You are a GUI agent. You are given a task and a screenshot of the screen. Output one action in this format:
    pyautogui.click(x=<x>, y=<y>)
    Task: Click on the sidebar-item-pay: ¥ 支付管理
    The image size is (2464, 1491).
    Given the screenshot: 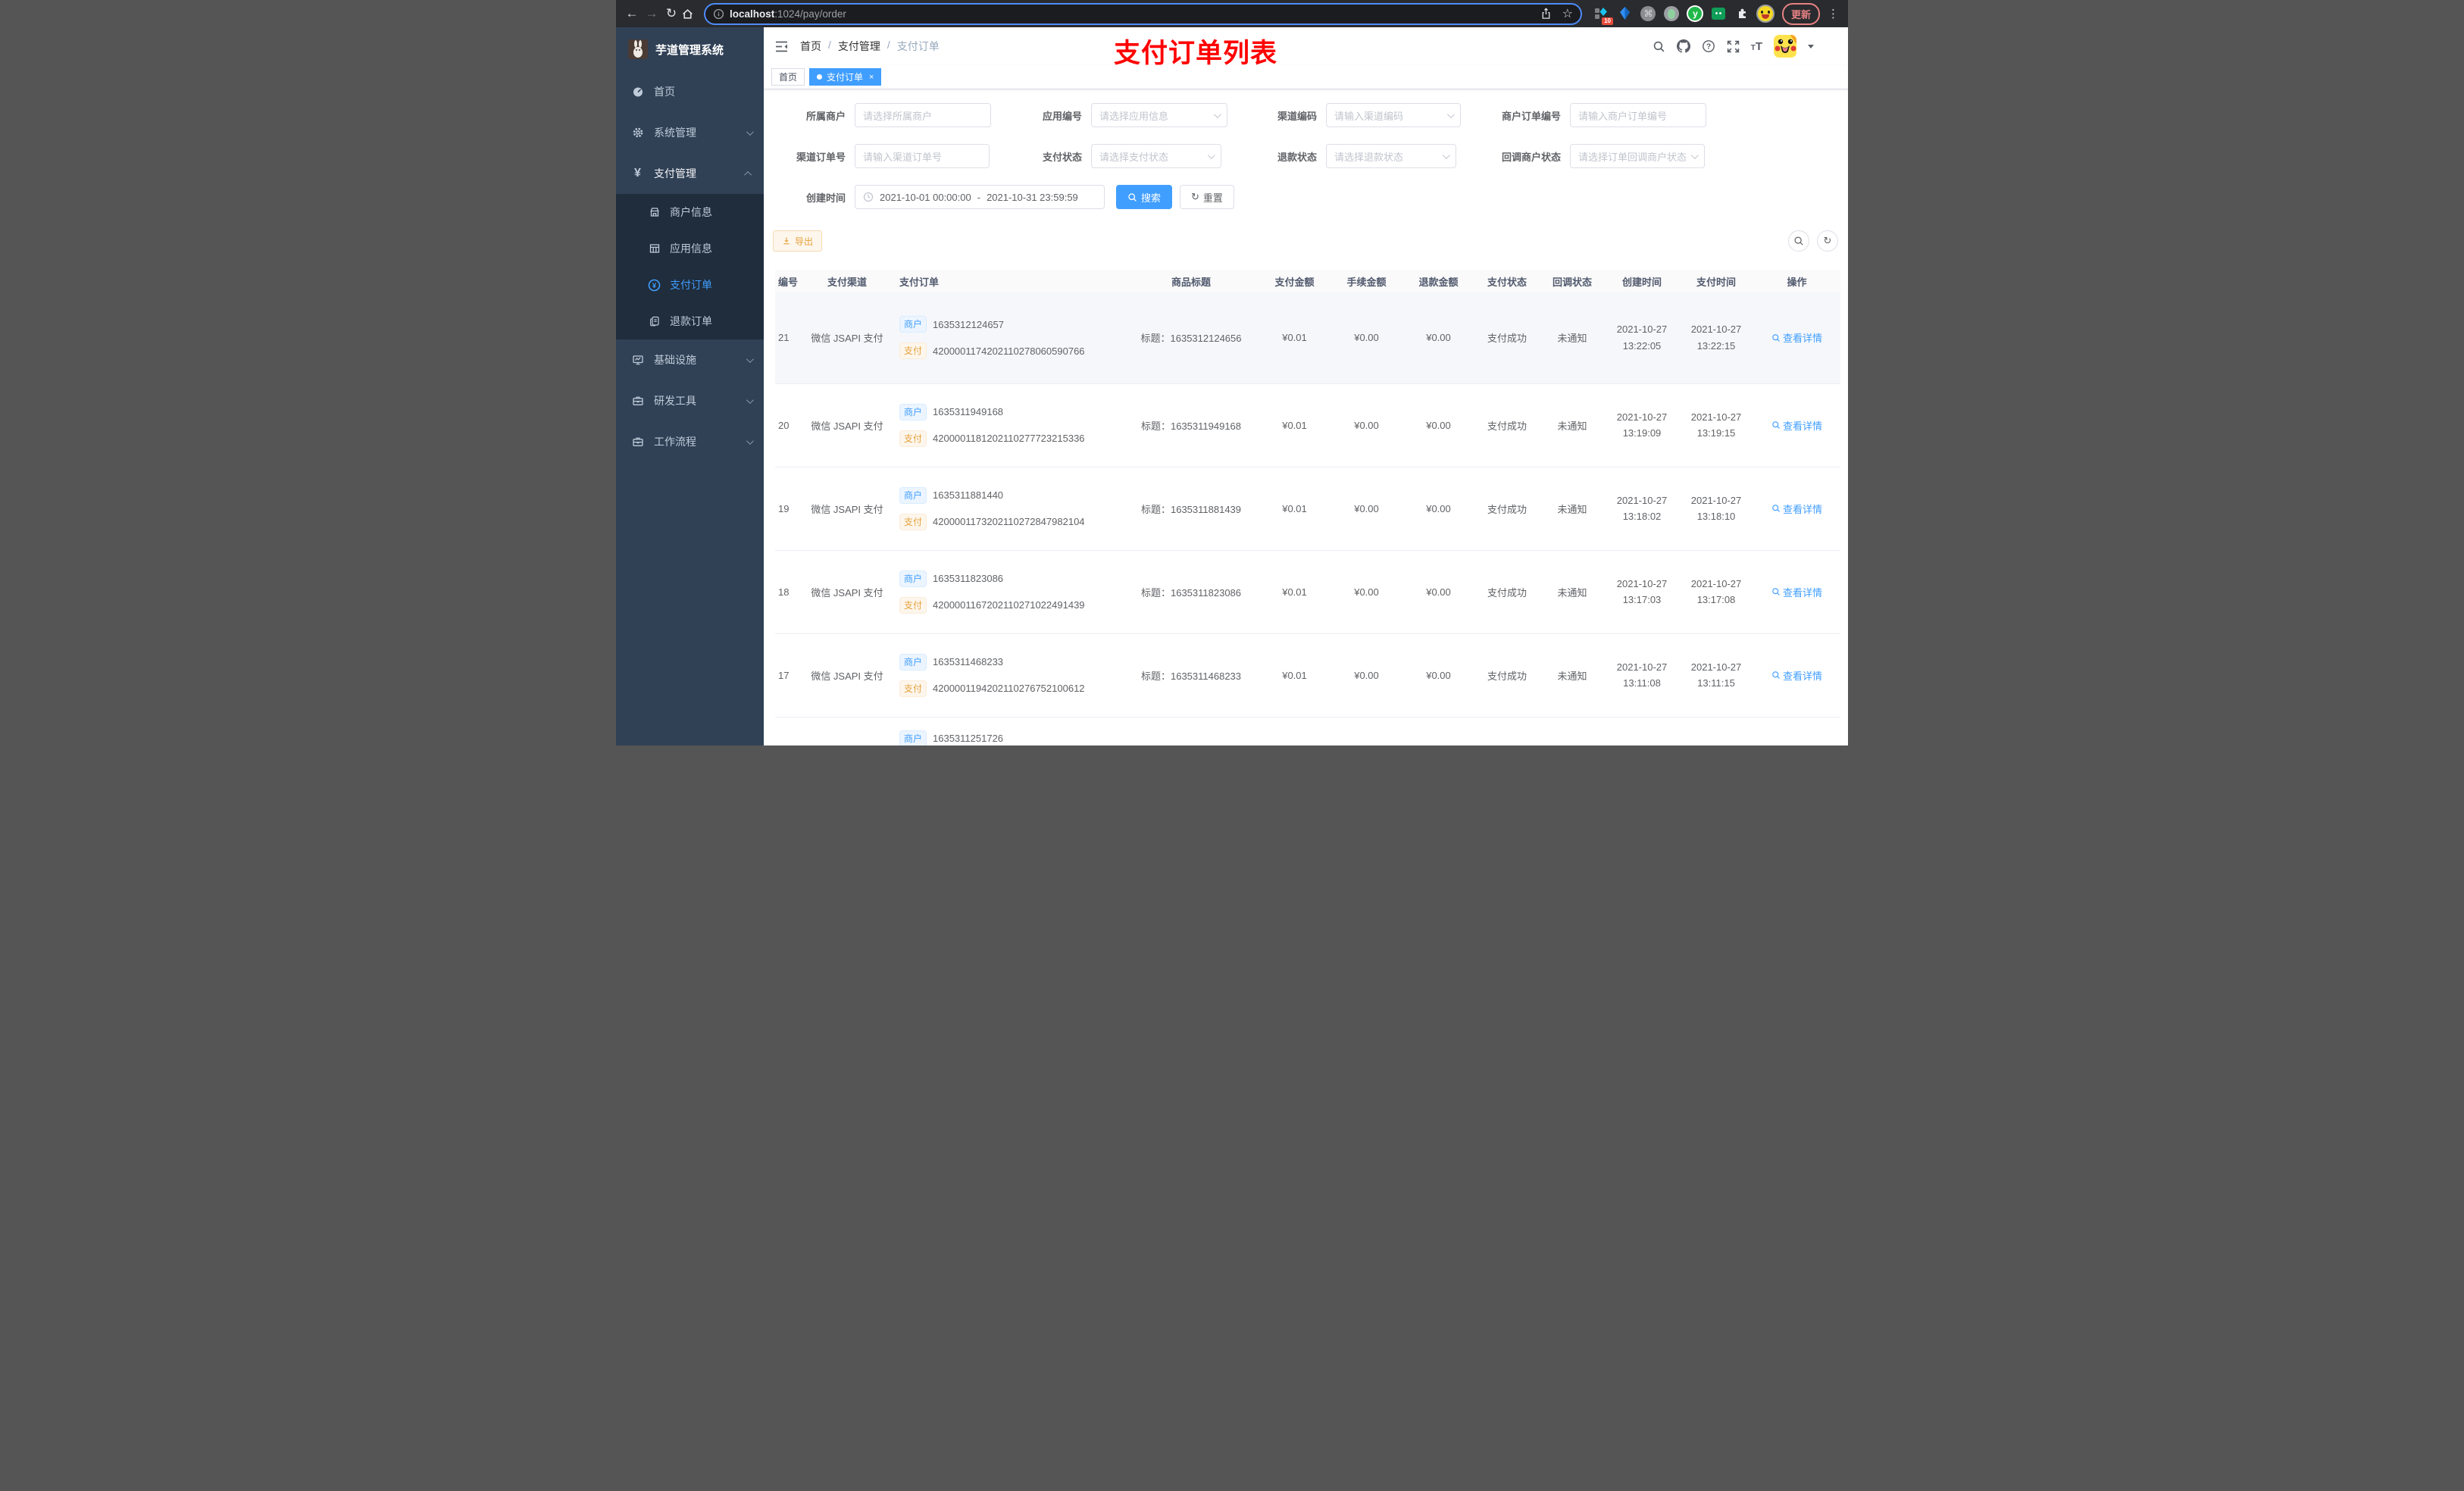 What is the action you would take?
    pyautogui.click(x=690, y=173)
    